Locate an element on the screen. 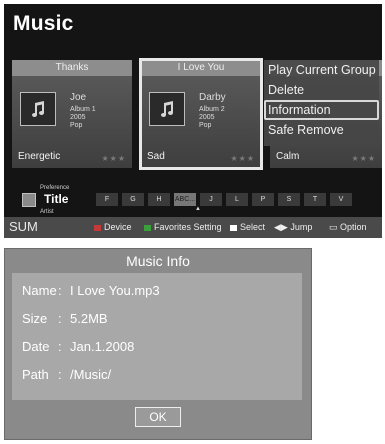 This screenshot has height=444, width=385. option-icon: ▭ is located at coordinates (335, 227).